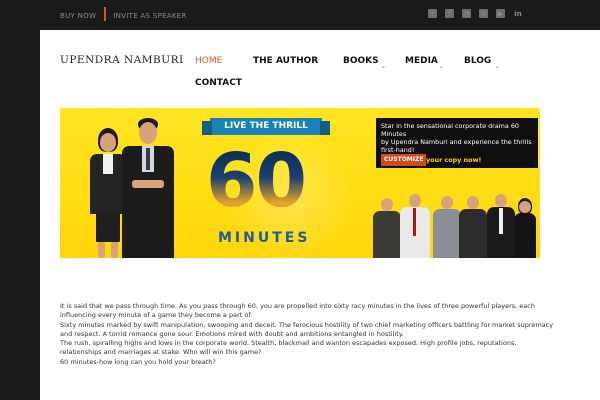 This screenshot has height=400, width=600. Describe the element at coordinates (122, 60) in the screenshot. I see `site-logo: UPENDRA NAMBURI` at that location.